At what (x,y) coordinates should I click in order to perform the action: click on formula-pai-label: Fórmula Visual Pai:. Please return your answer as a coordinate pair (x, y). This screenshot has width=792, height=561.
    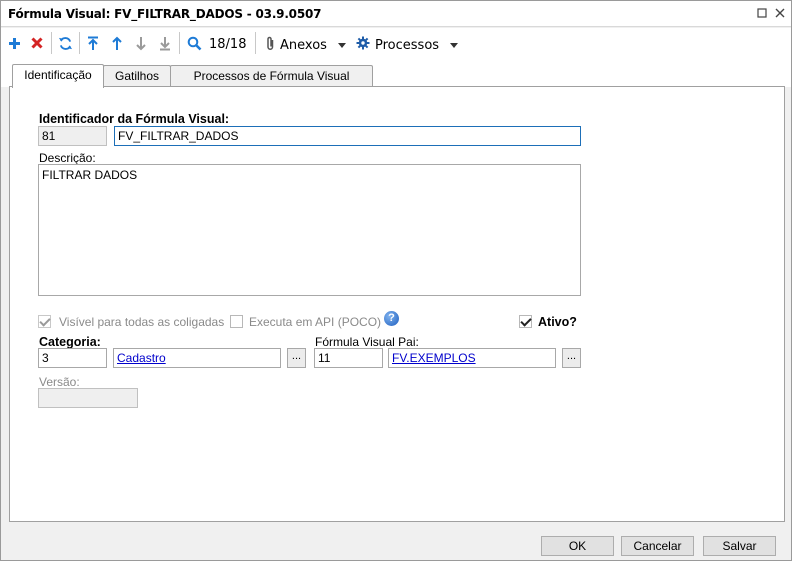
    Looking at the image, I should click on (367, 342).